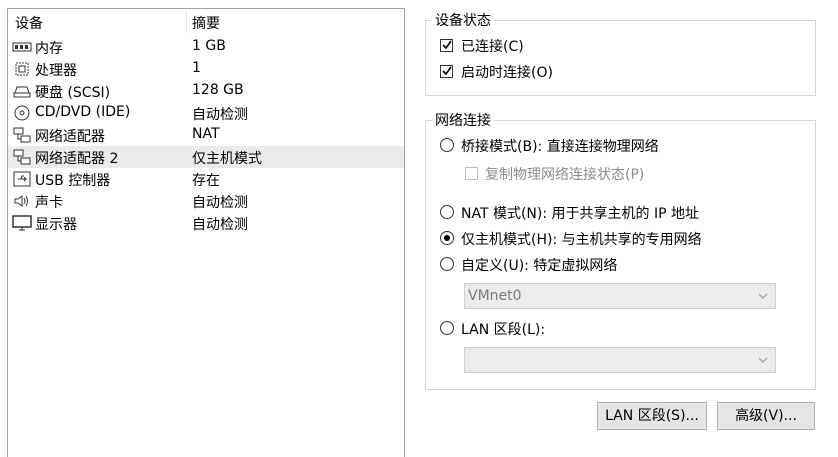 This screenshot has width=838, height=457. I want to click on device-summary: 1, so click(196, 68).